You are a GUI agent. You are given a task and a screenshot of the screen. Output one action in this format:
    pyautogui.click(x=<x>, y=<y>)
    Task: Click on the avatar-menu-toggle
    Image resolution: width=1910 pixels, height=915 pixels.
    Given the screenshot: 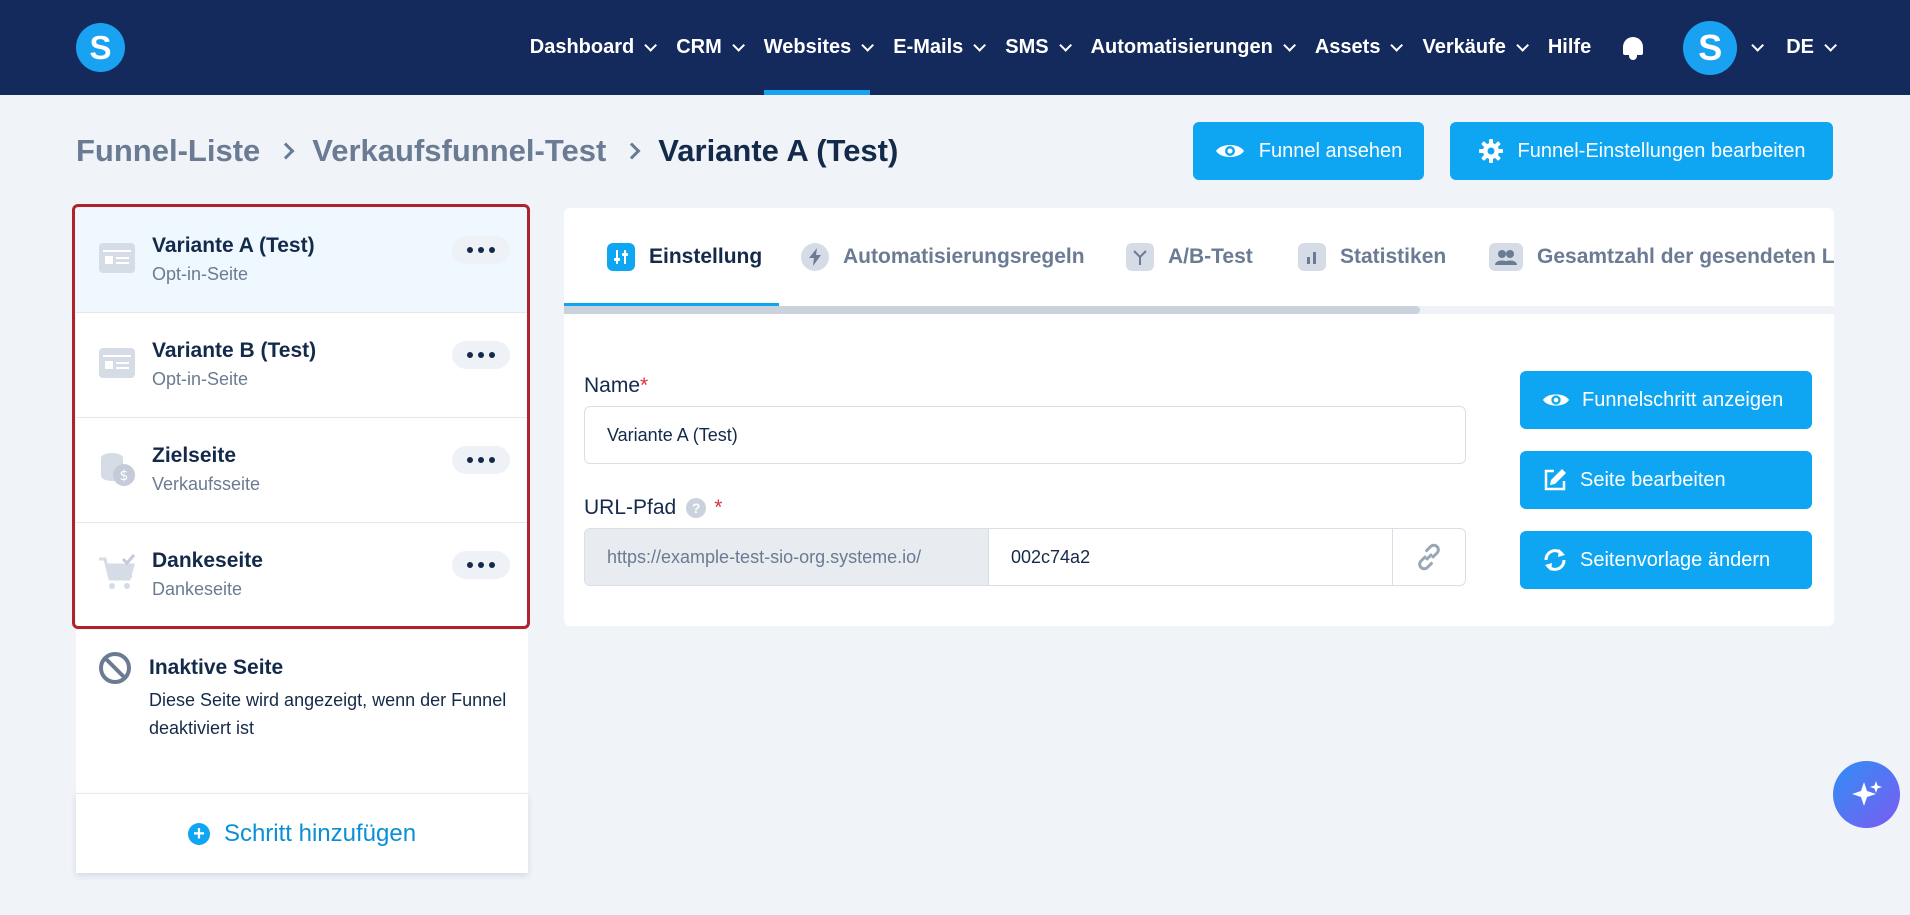 What is the action you would take?
    pyautogui.click(x=1758, y=47)
    